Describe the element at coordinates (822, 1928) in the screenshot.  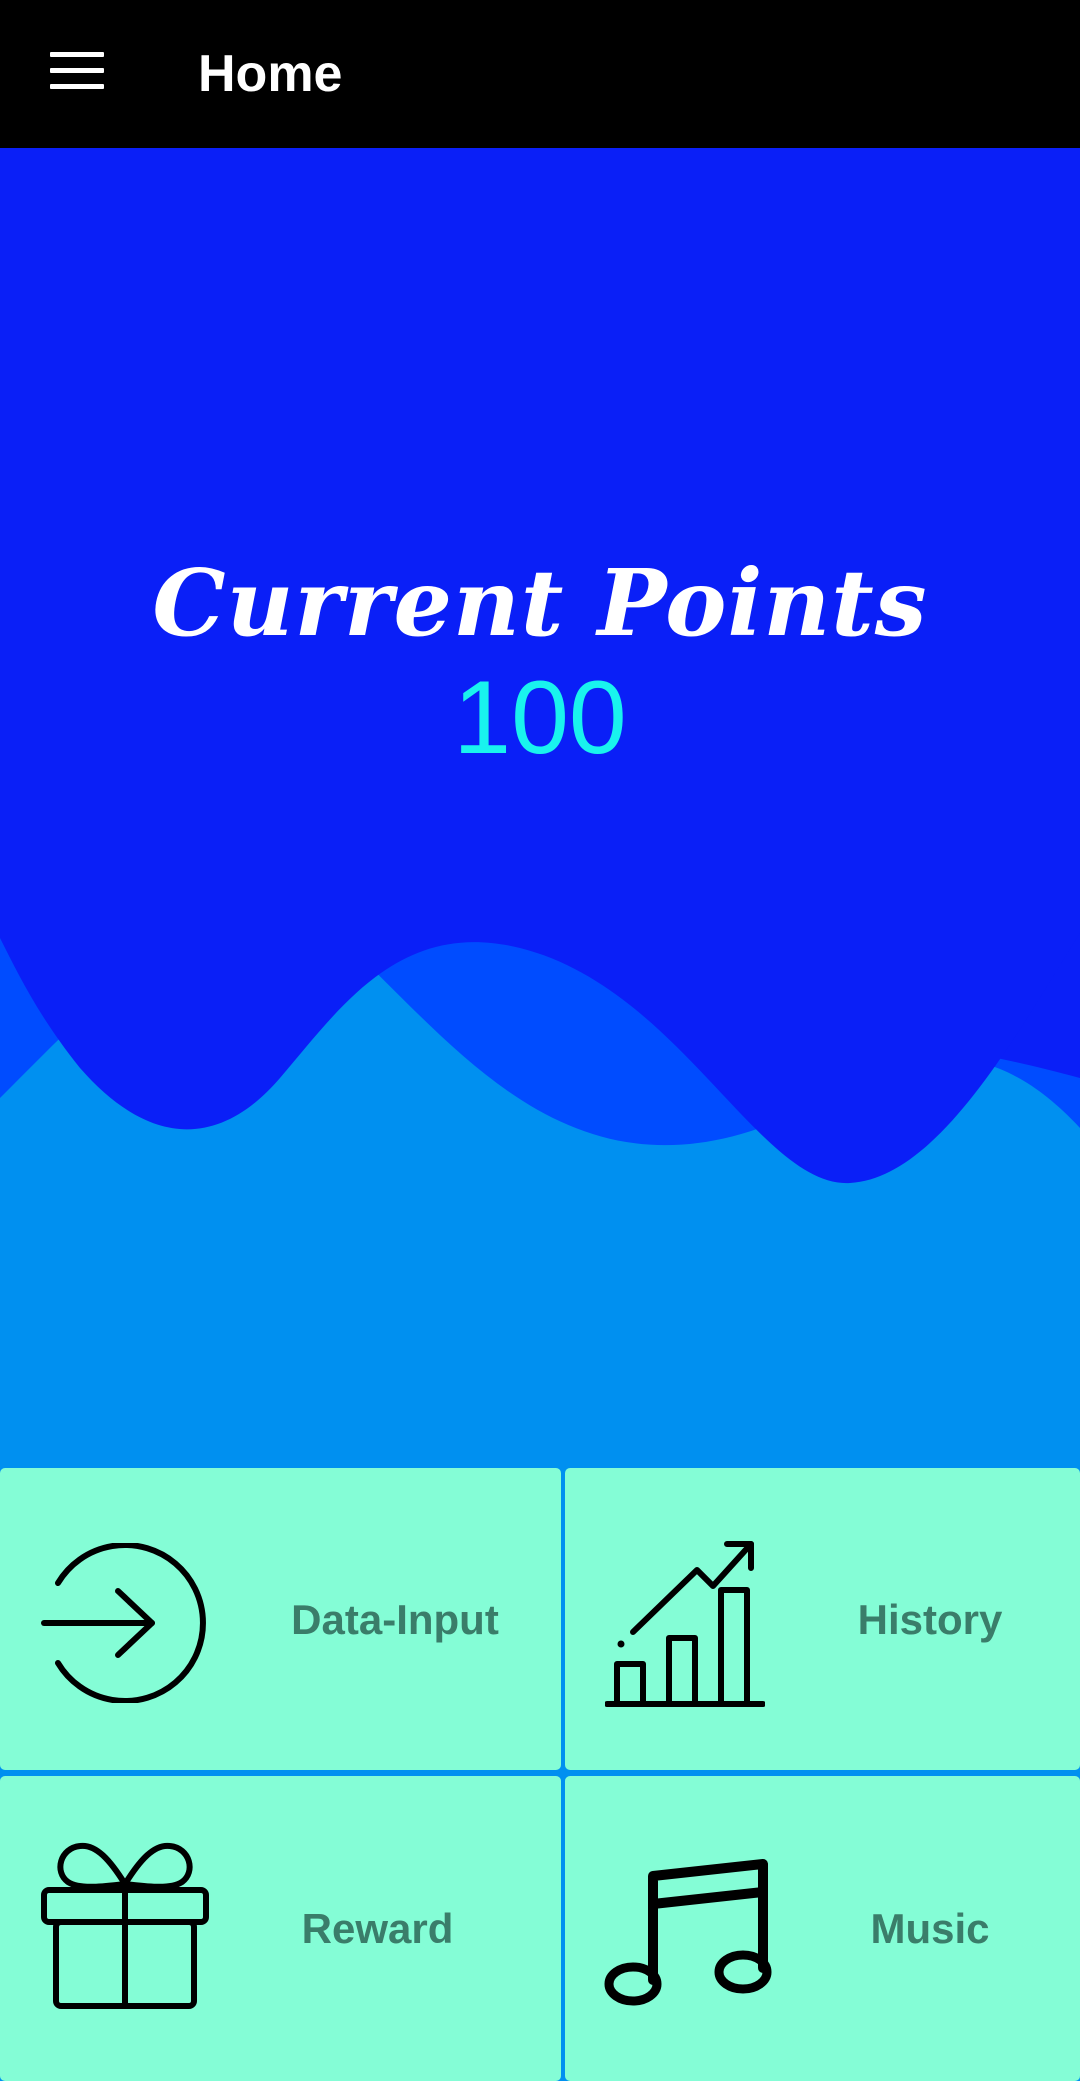
I see `music-button: Music` at that location.